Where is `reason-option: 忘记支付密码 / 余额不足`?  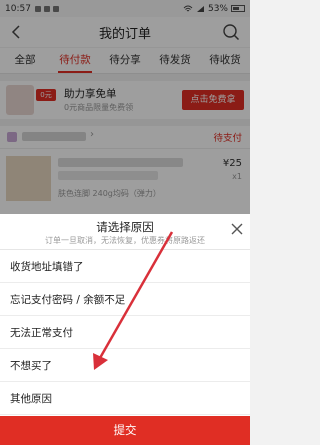
reason-option: 忘记支付密码 / 余额不足 is located at coordinates (125, 300).